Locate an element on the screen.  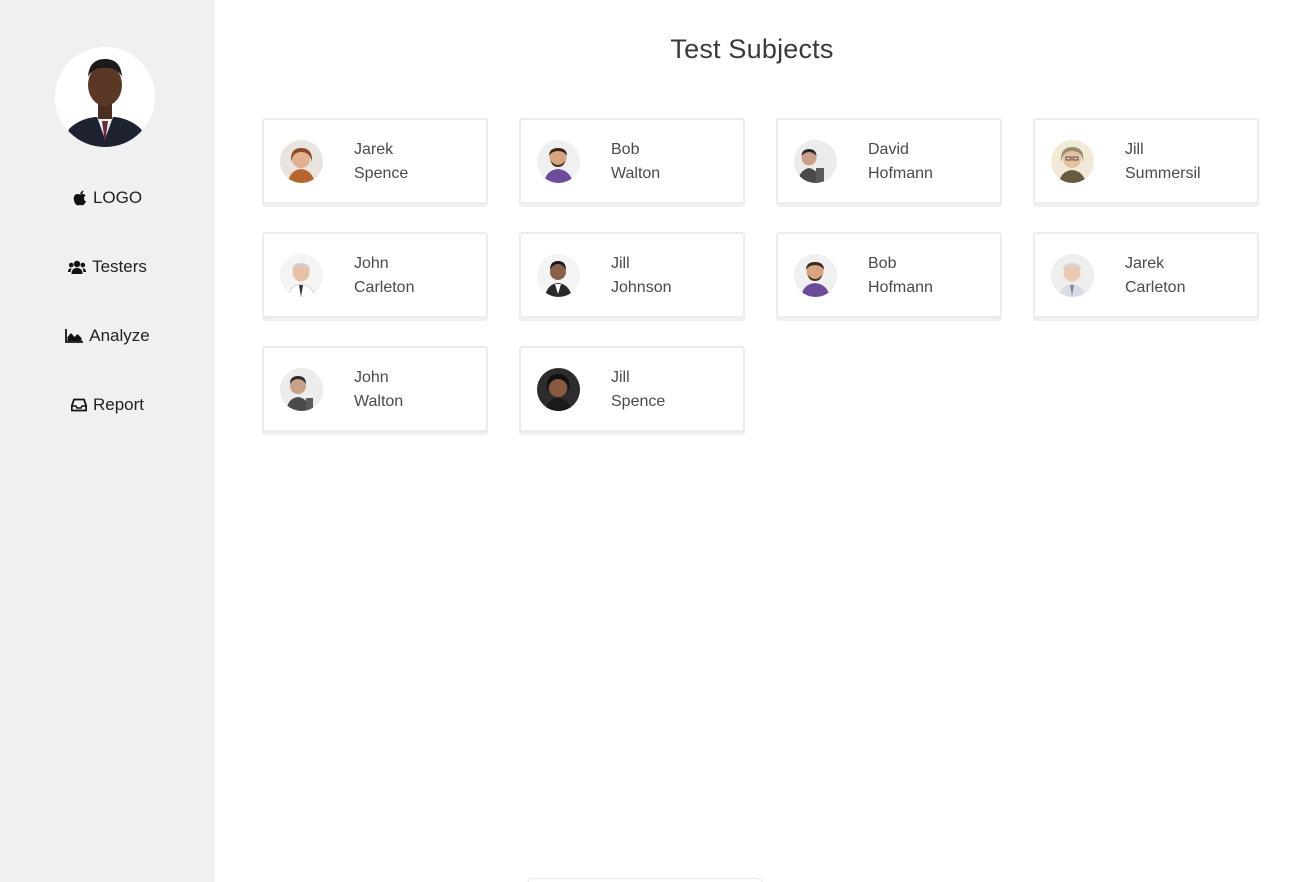
nav-report: Report is located at coordinates (107, 405).